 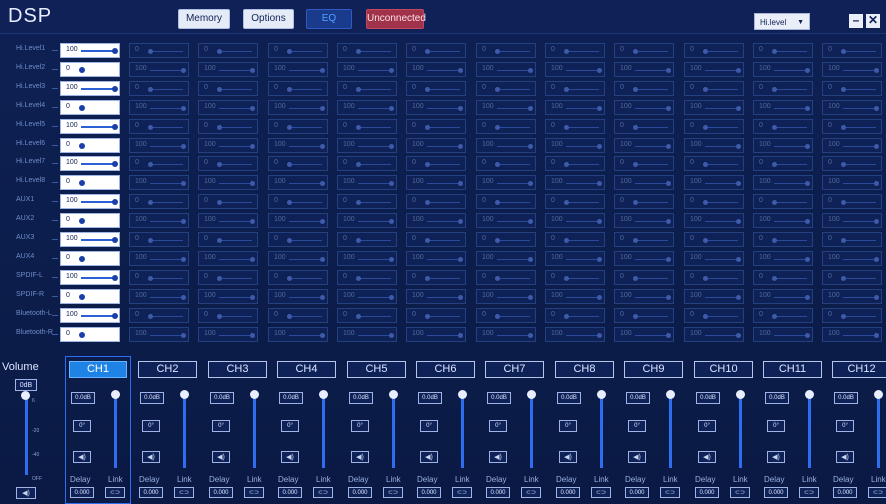 I want to click on minimize-button: –, so click(x=856, y=21).